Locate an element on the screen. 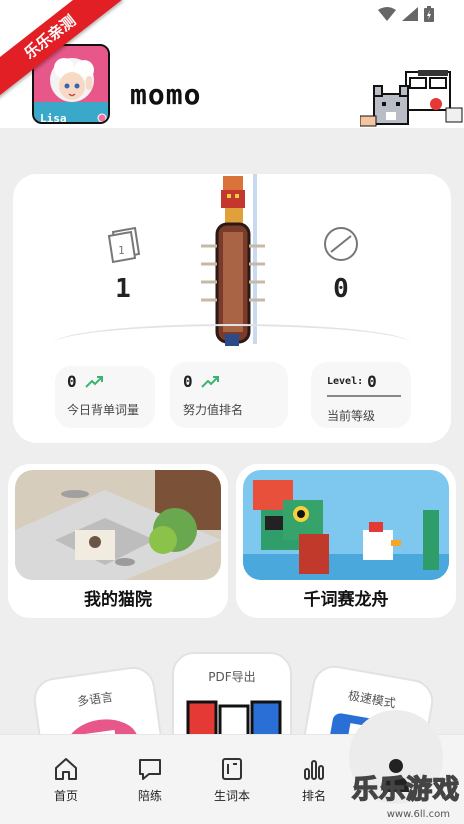 The width and height of the screenshot is (464, 824). tab-home: 首页 is located at coordinates (66, 780).